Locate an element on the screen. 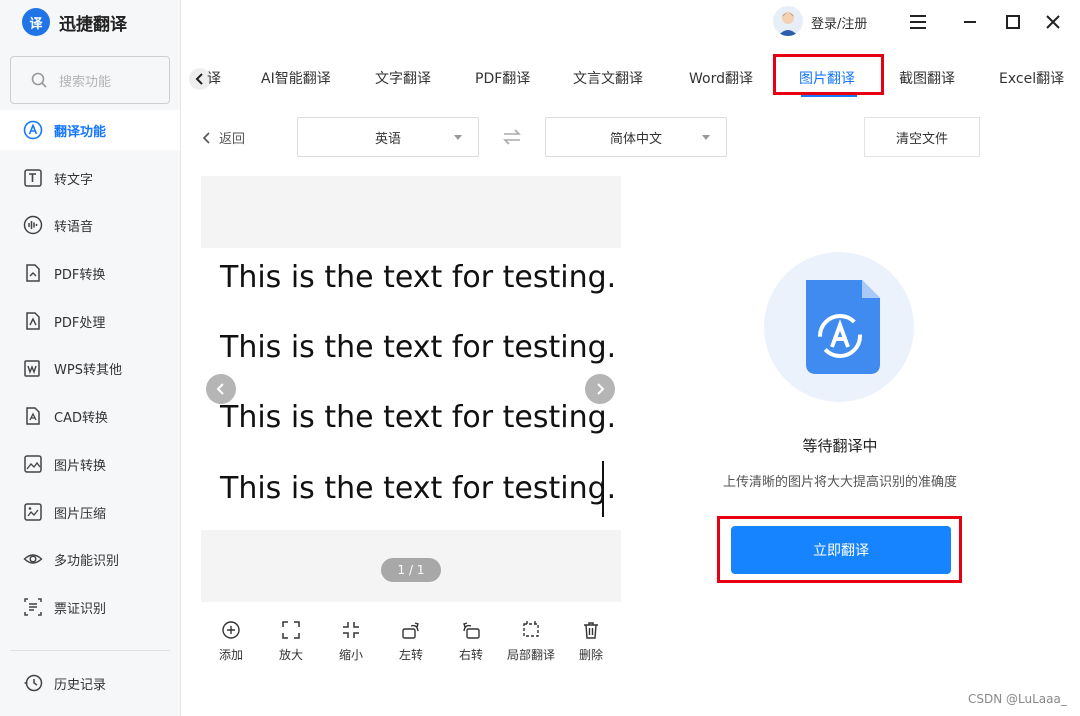 This screenshot has height=716, width=1080. sidebar-item-pdf-convert: PDF转换 is located at coordinates (90, 273).